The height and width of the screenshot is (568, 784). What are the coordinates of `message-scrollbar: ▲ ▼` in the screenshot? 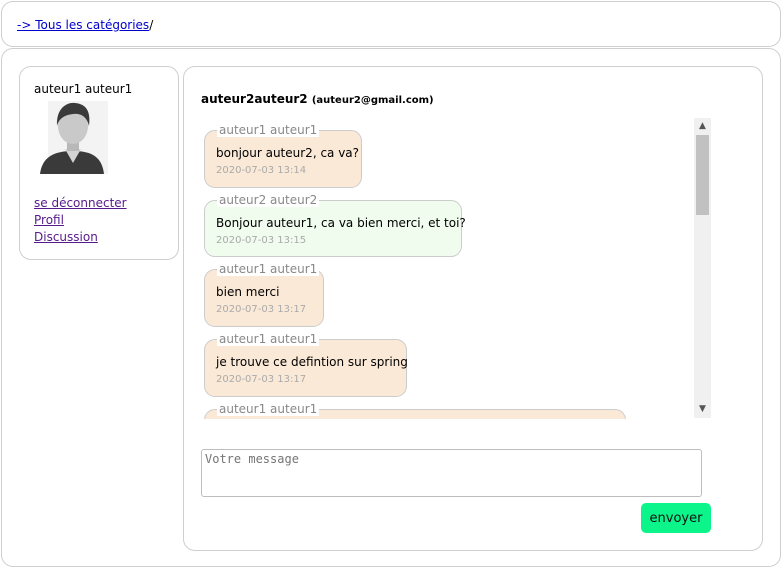 It's located at (702, 268).